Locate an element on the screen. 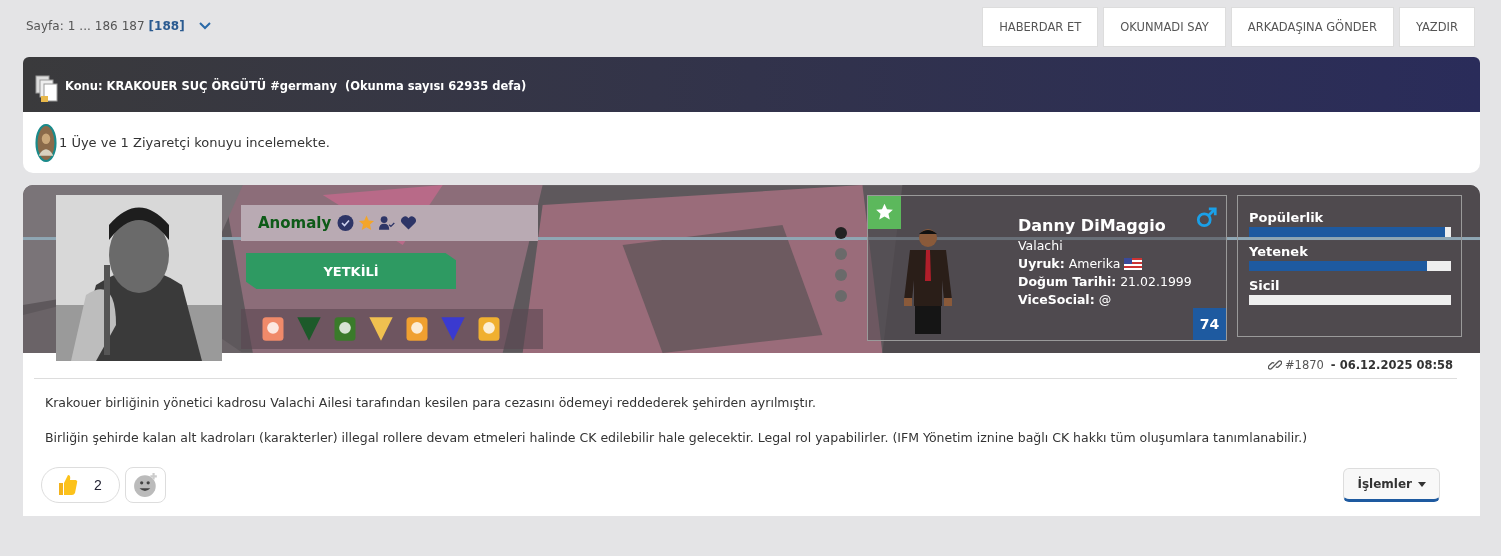 This screenshot has width=1501, height=556. emoji-add-icon is located at coordinates (145, 485).